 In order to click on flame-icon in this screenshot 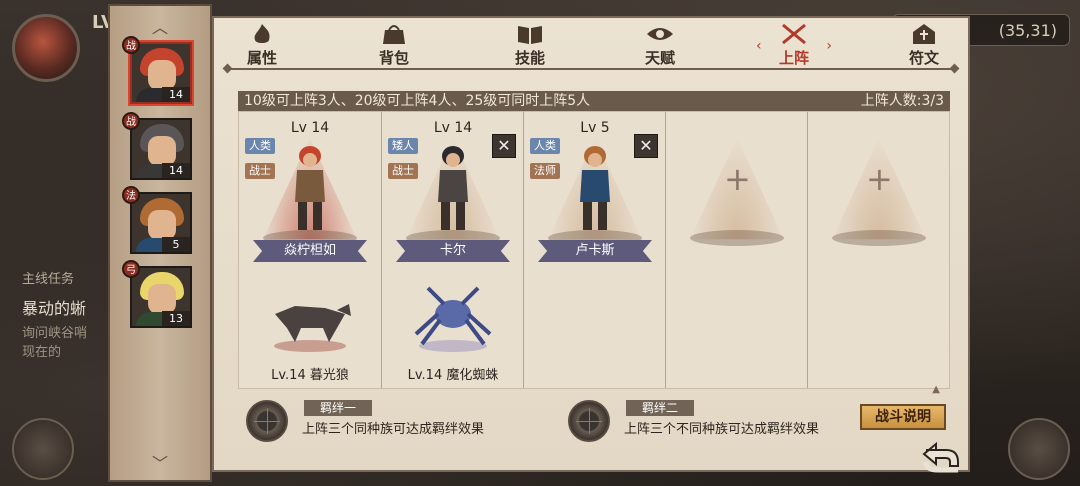, I will do `click(262, 33)`.